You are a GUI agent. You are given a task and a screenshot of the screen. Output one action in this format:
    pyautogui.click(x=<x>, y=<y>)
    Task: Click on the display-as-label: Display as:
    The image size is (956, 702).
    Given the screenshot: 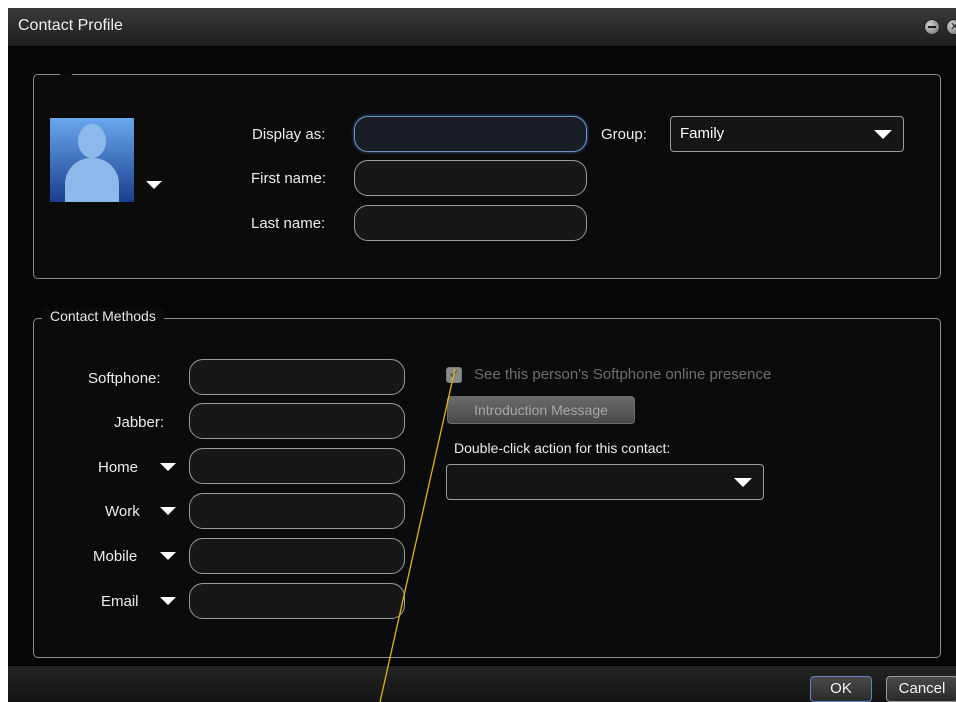 What is the action you would take?
    pyautogui.click(x=289, y=134)
    